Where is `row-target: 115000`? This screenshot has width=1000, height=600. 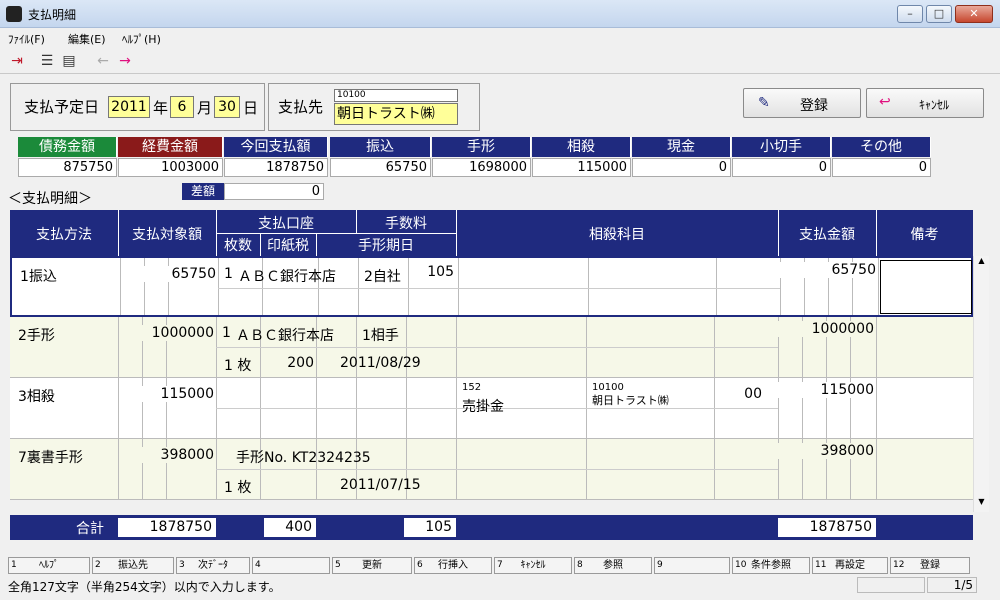
row-target: 115000 is located at coordinates (167, 394).